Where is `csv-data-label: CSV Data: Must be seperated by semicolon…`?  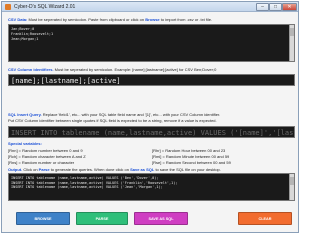
csv-data-label: CSV Data: Must be seperated by semicolon… is located at coordinates (110, 19).